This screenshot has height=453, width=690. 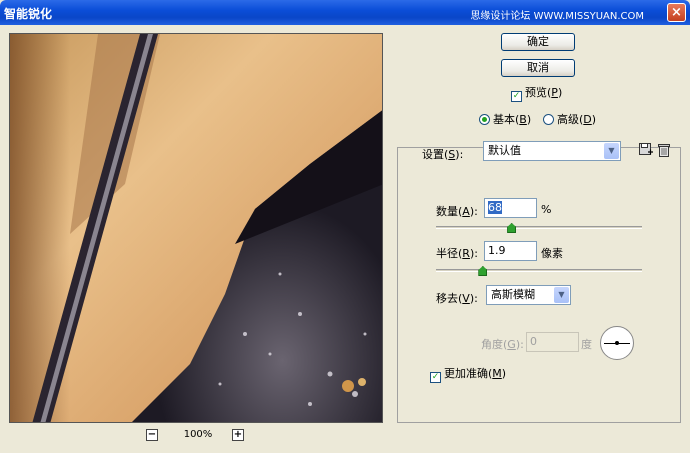 What do you see at coordinates (516, 96) in the screenshot?
I see `preview-check-box: ✓` at bounding box center [516, 96].